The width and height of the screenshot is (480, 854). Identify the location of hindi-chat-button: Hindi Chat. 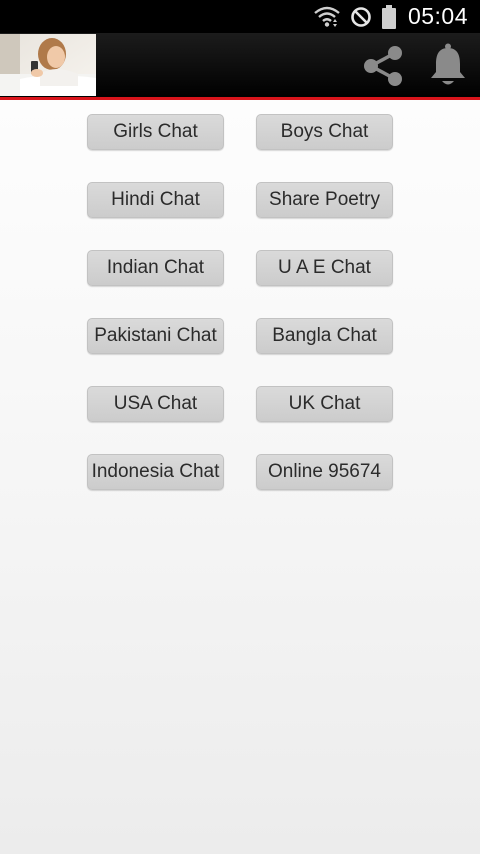
(155, 200).